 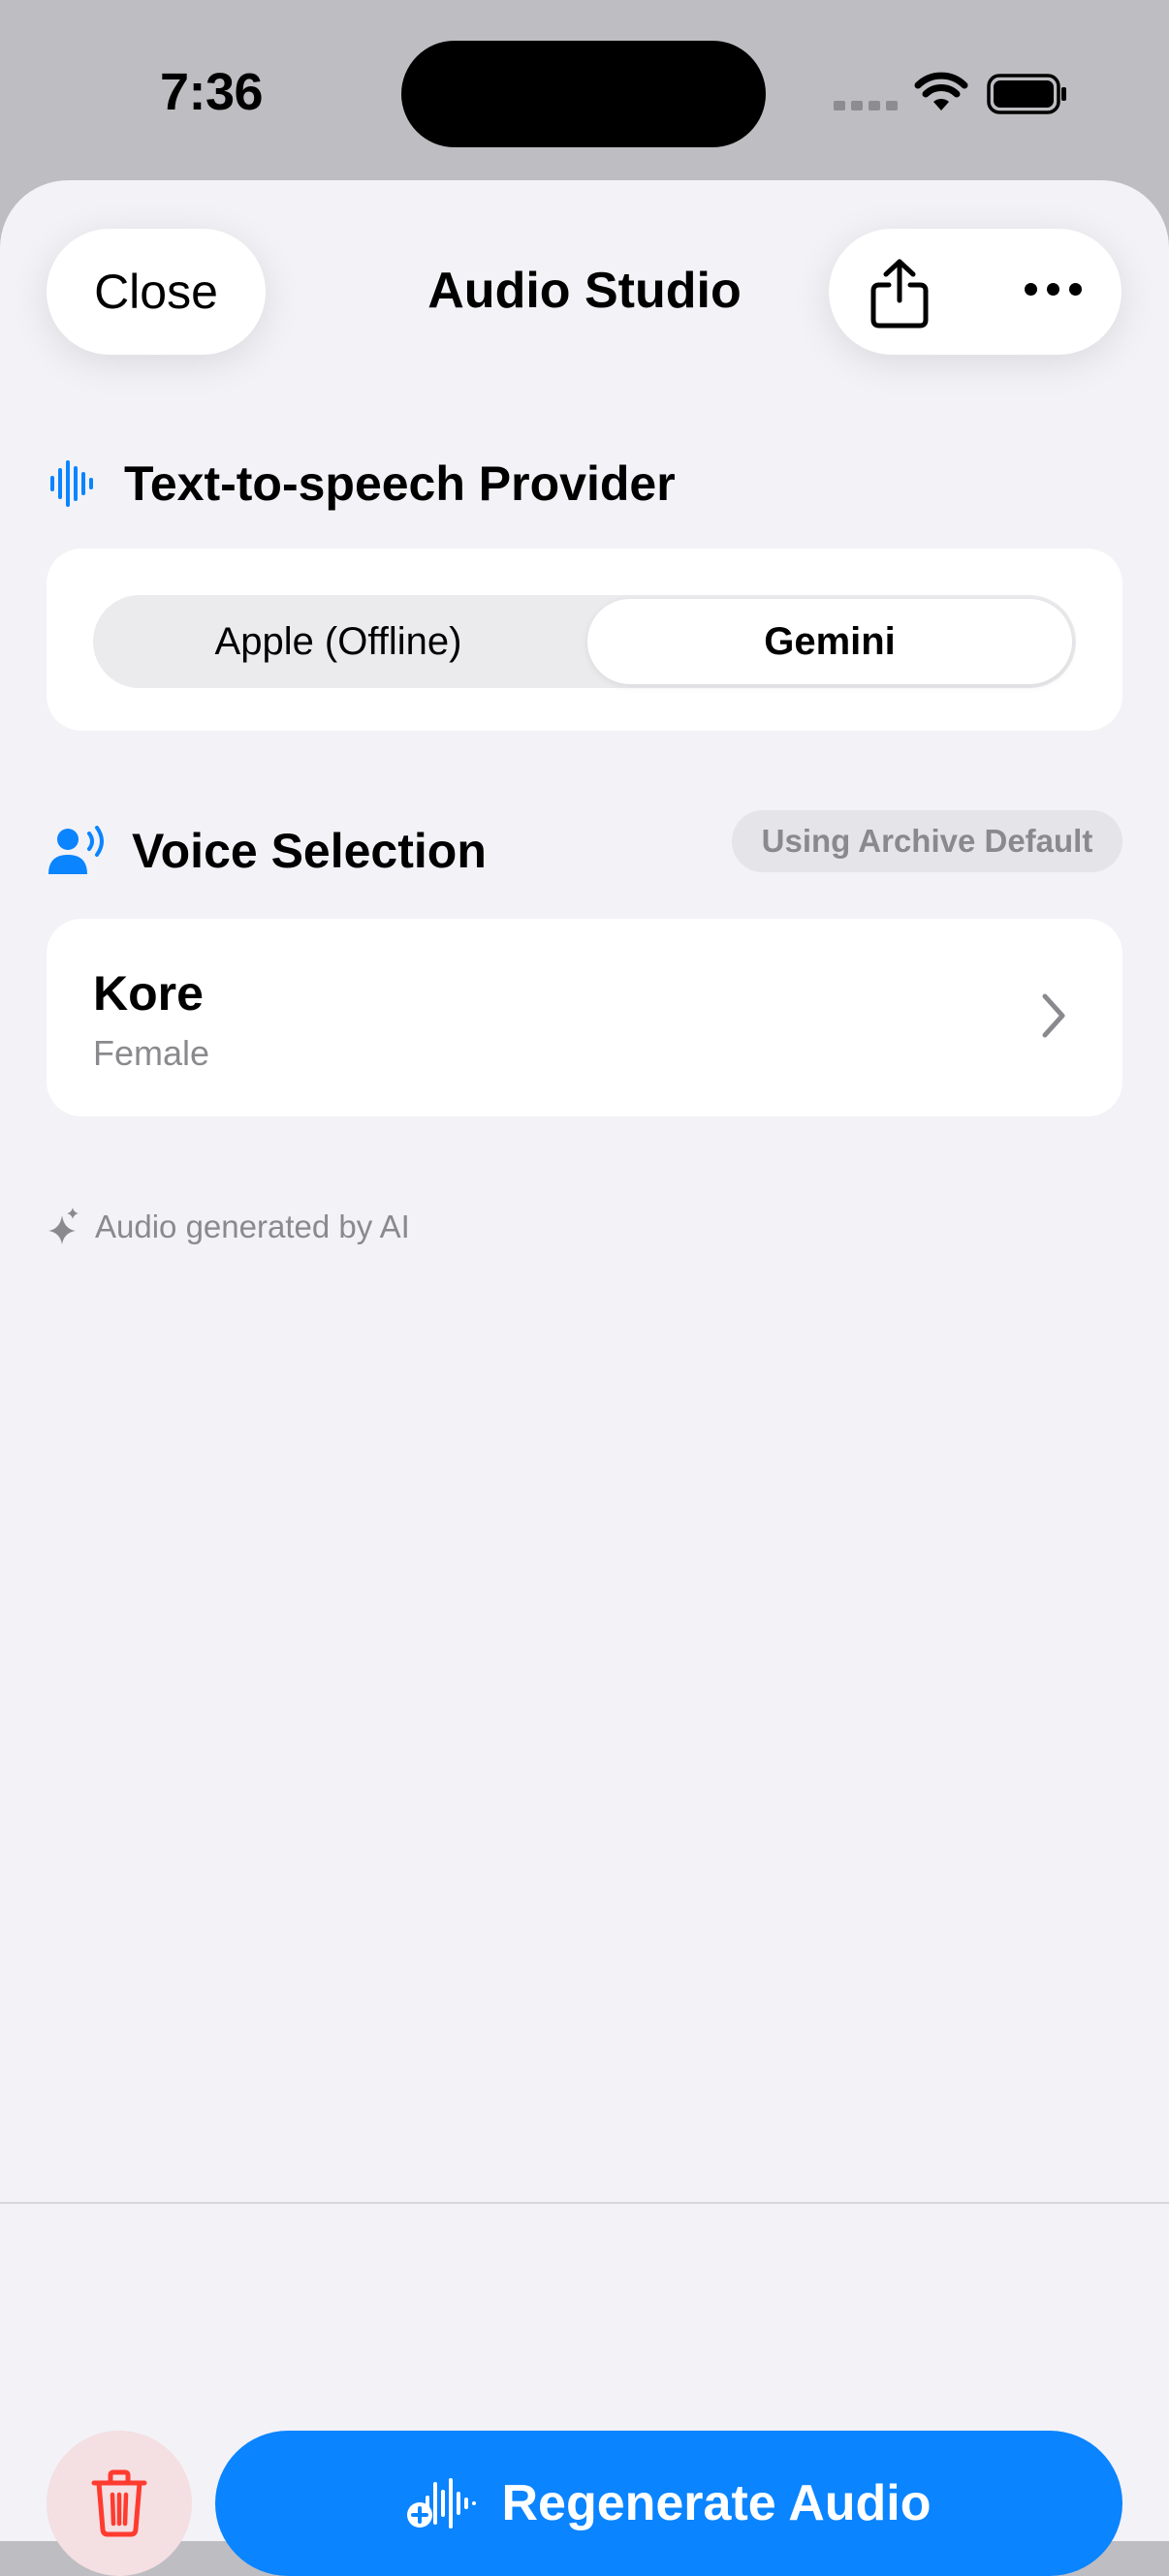 What do you see at coordinates (63, 1226) in the screenshot?
I see `sparkles-icon` at bounding box center [63, 1226].